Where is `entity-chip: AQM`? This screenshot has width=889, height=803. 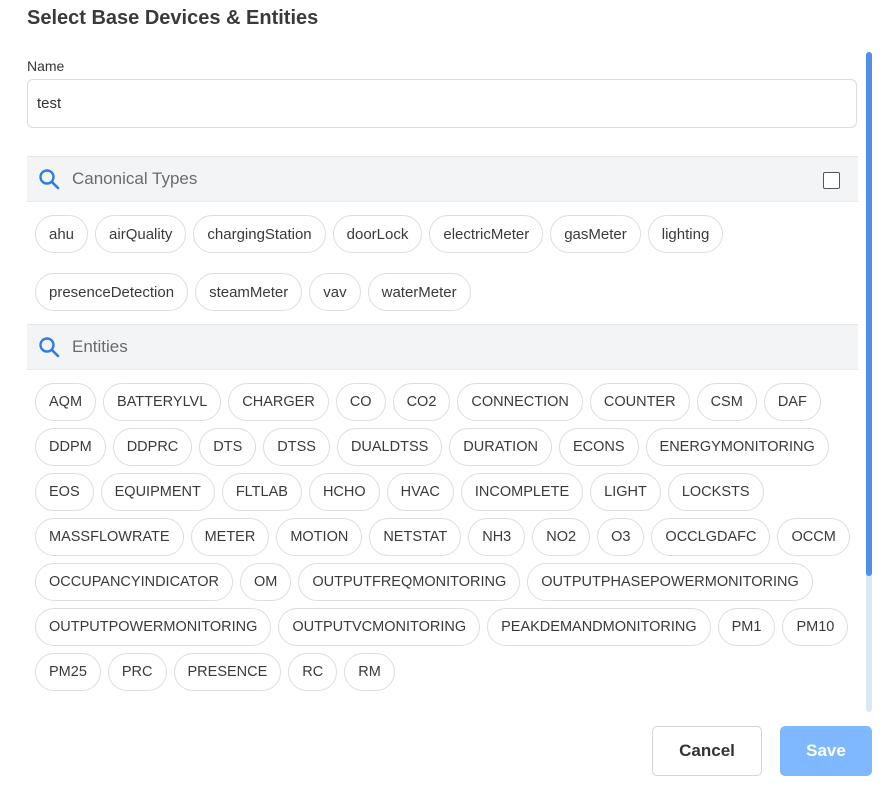 entity-chip: AQM is located at coordinates (66, 402).